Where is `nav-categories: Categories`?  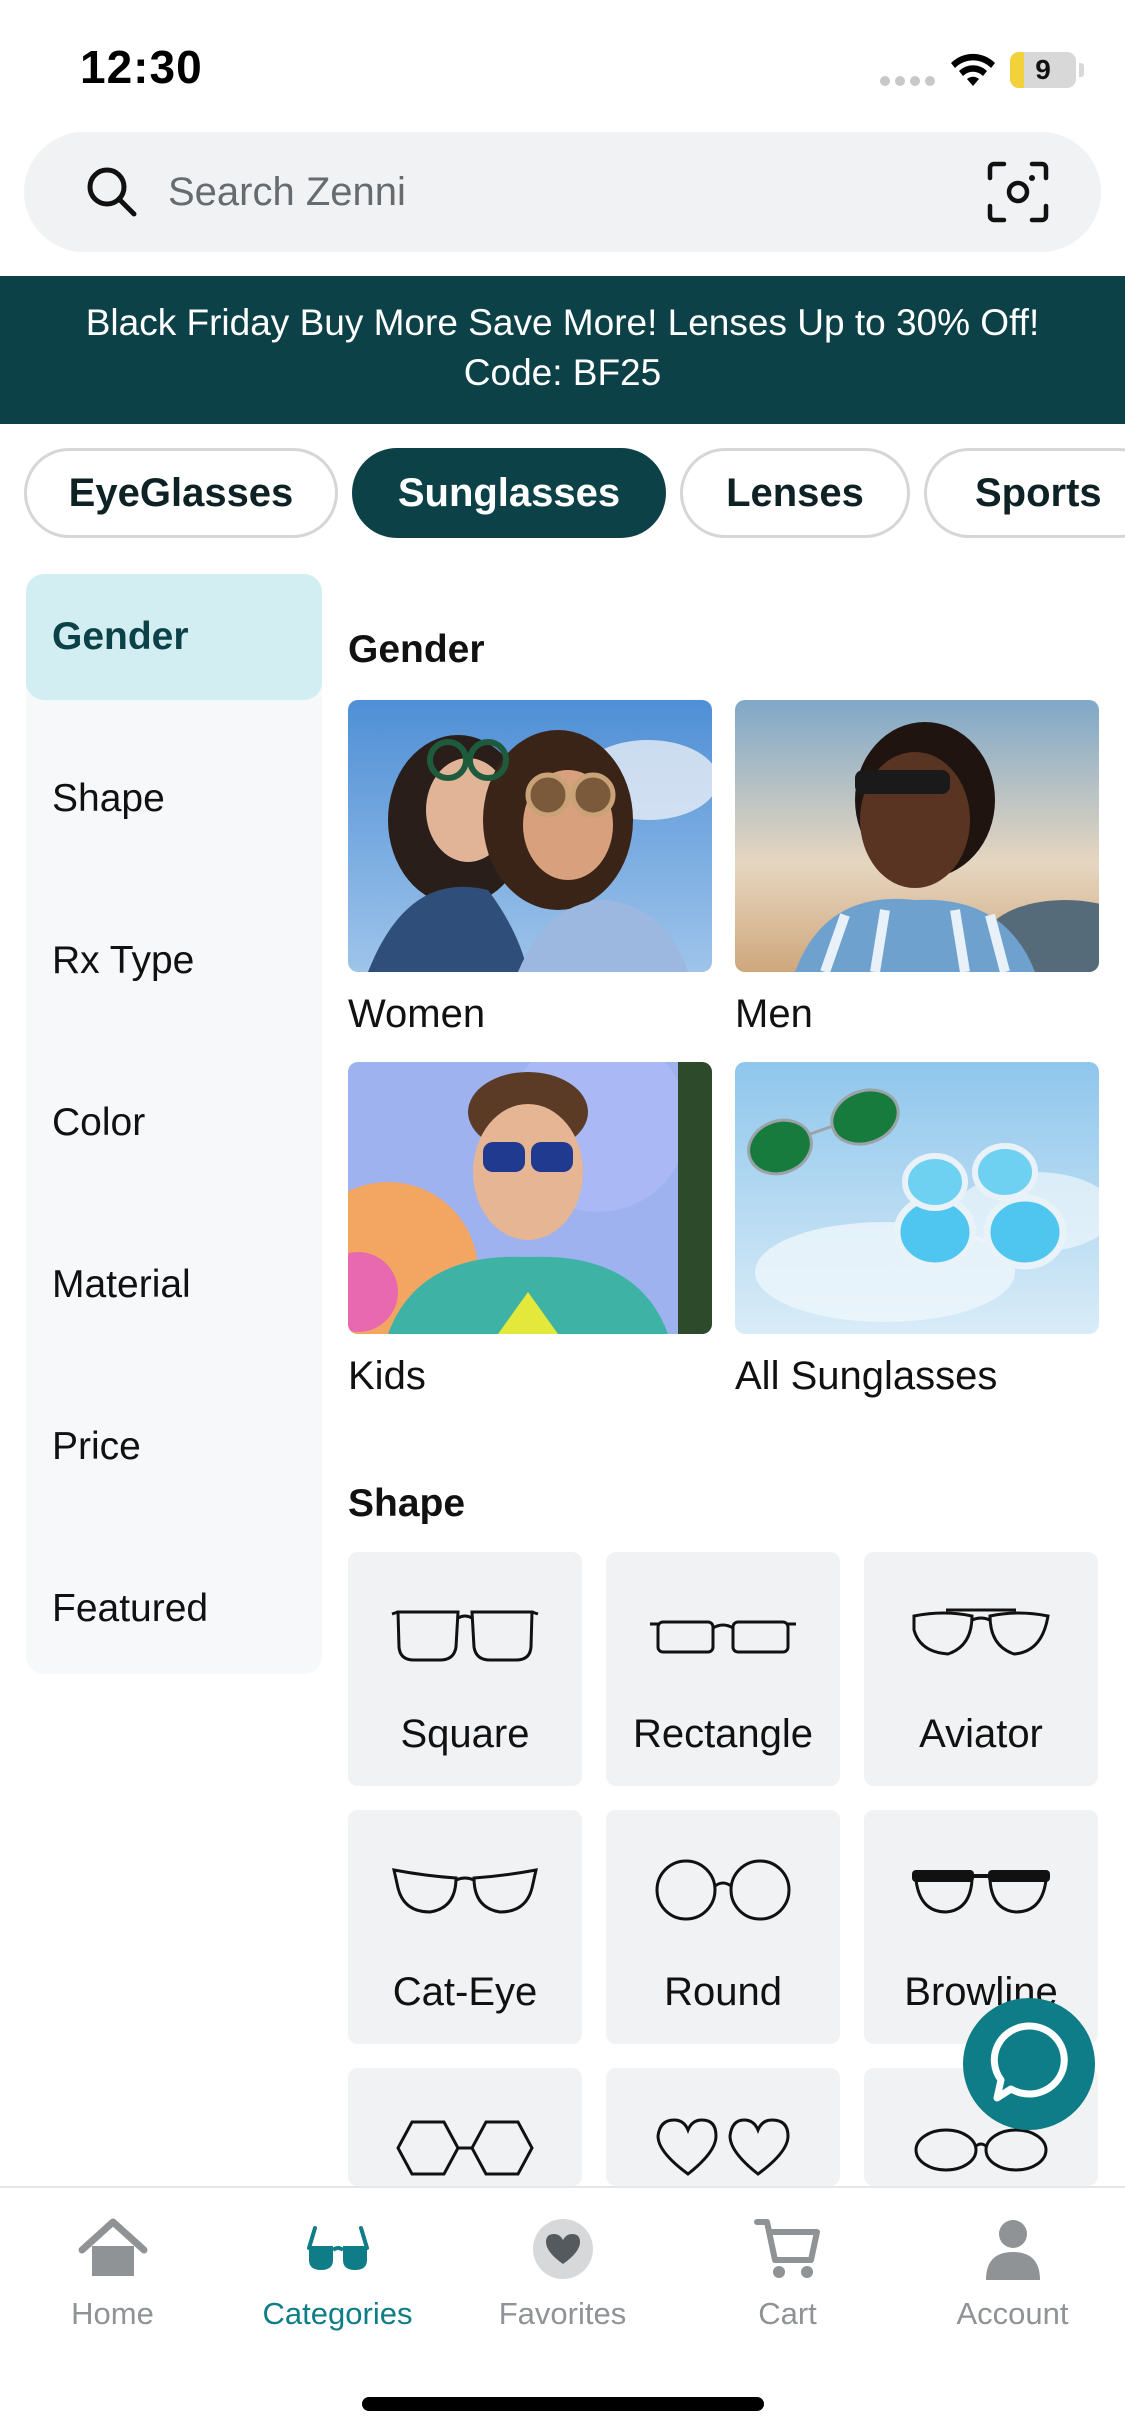 nav-categories: Categories is located at coordinates (337, 2268).